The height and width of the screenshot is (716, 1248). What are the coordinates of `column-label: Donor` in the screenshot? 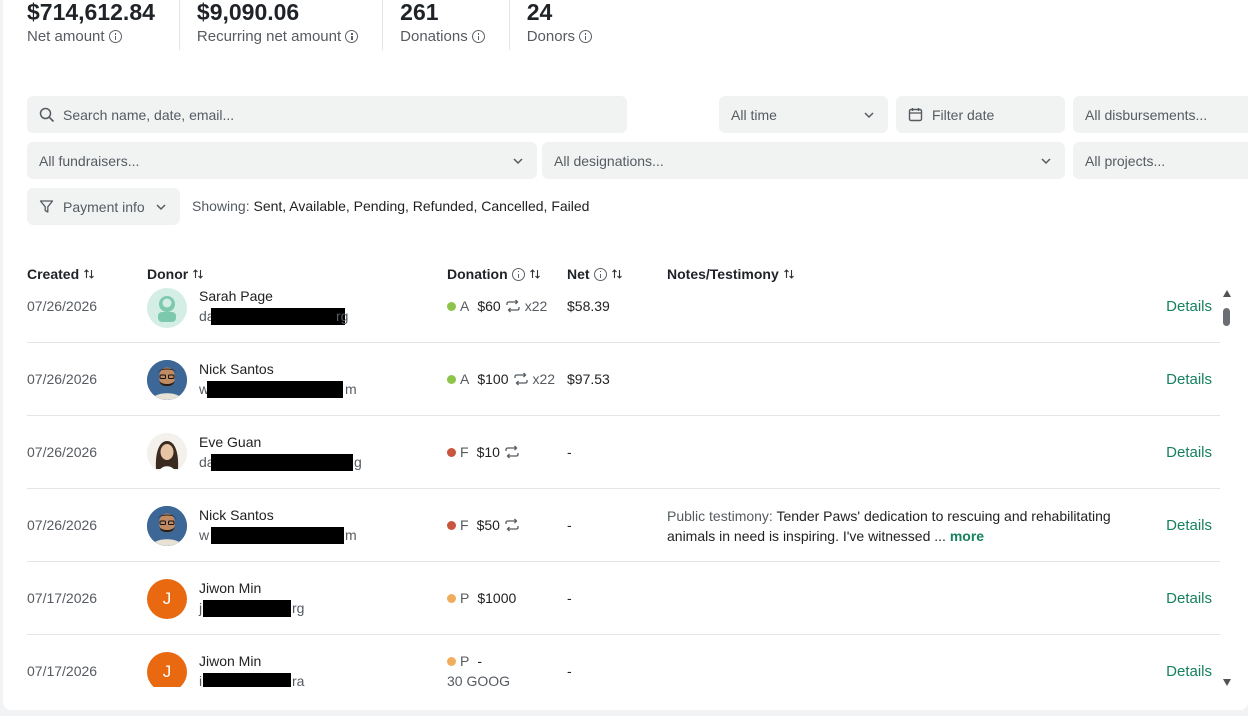 It's located at (168, 274).